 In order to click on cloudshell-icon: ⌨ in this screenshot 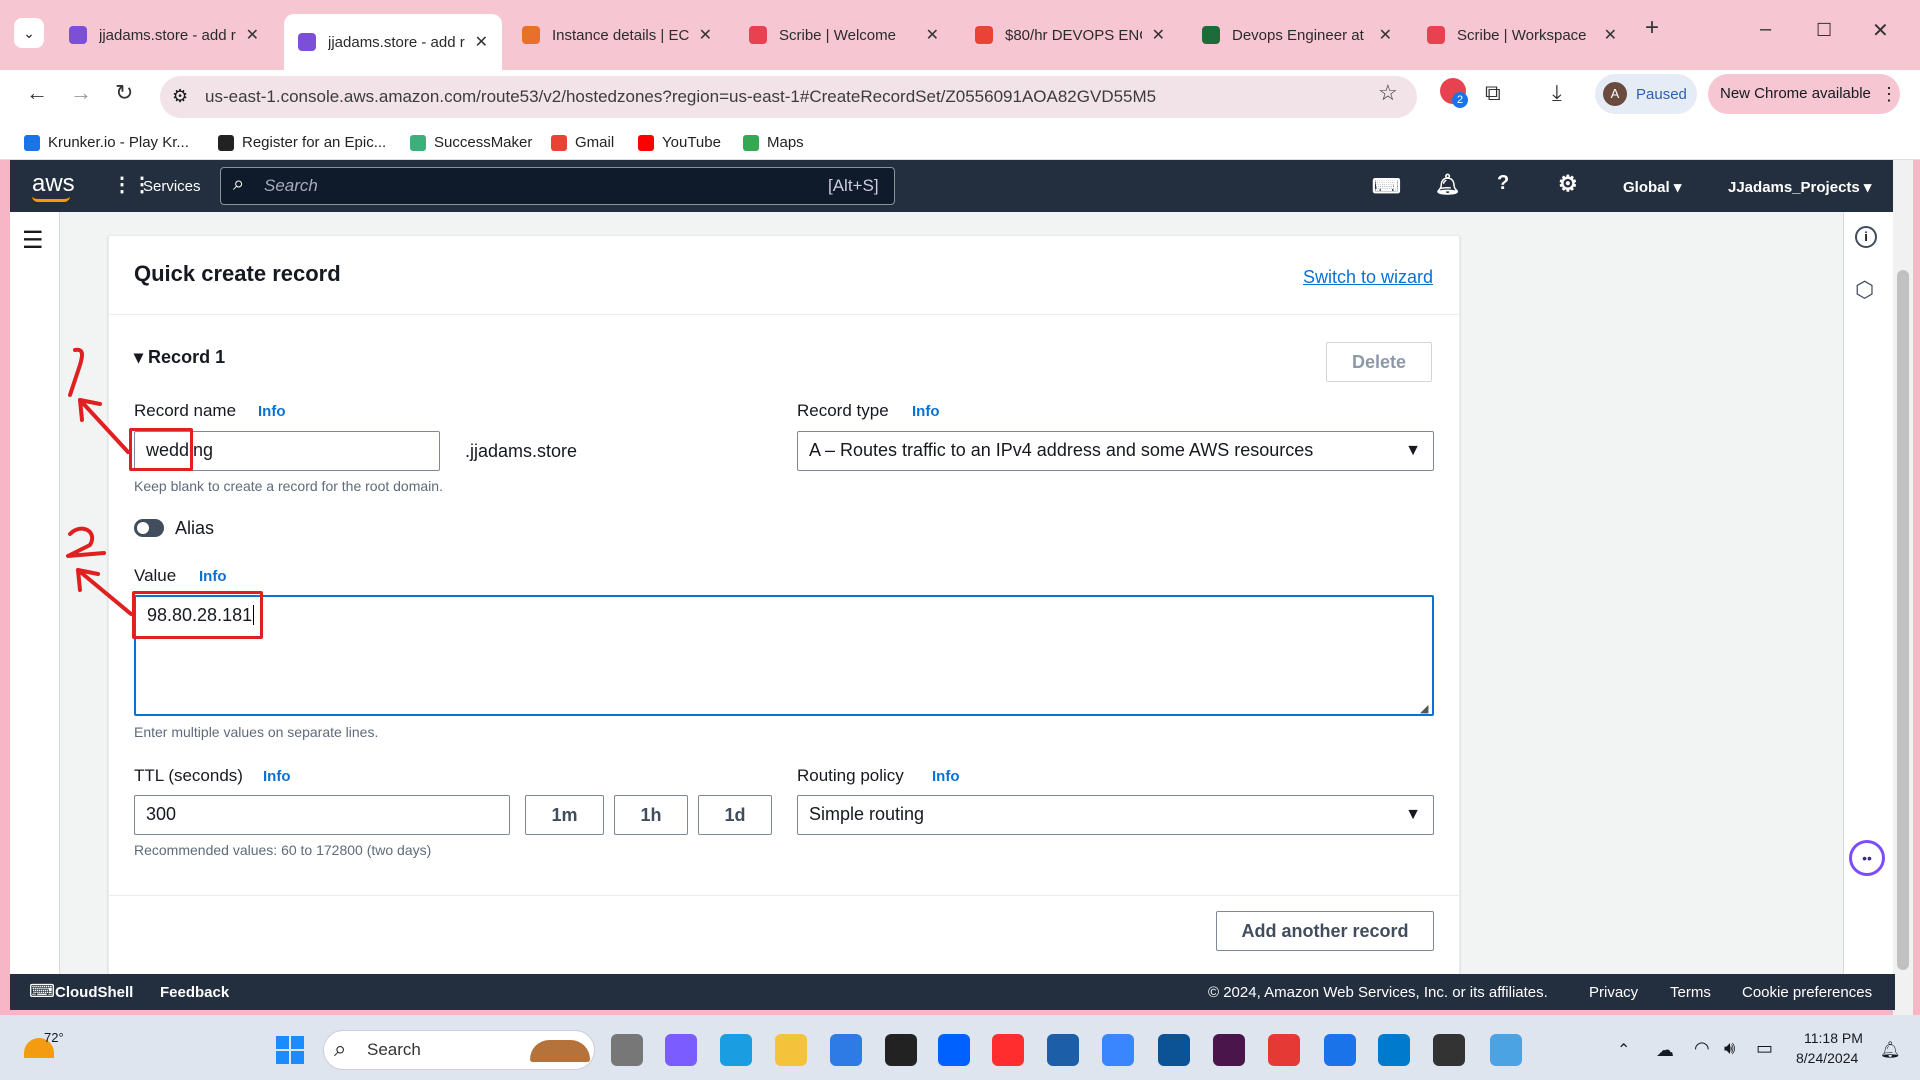, I will do `click(42, 991)`.